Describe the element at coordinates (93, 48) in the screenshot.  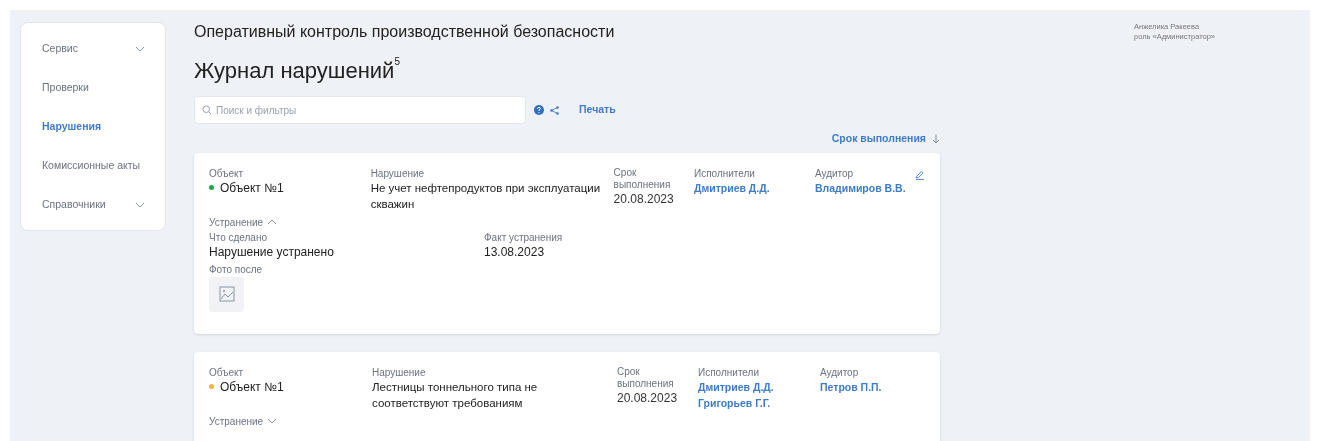
I see `sidebar-item: Сервис` at that location.